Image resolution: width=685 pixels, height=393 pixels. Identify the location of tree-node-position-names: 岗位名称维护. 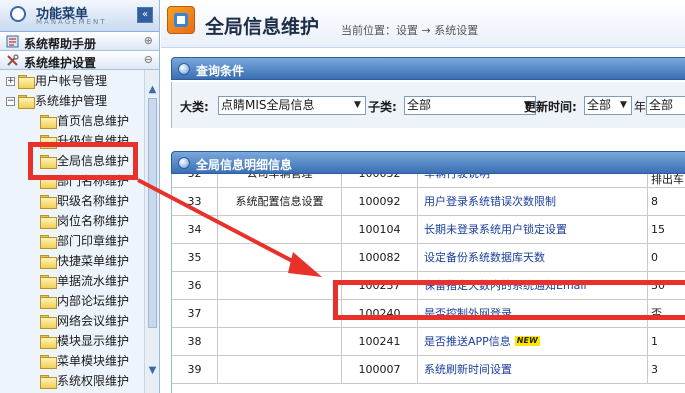
(72, 221).